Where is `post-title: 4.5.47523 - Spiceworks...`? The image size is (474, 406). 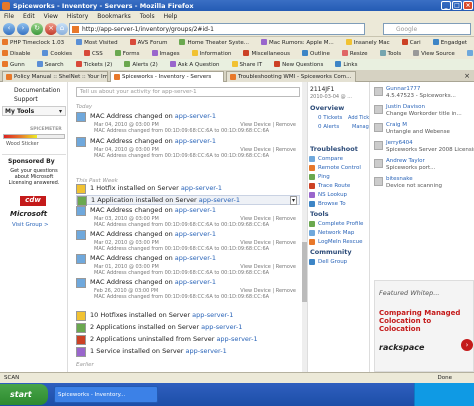 post-title: 4.5.47523 - Spiceworks... is located at coordinates (421, 96).